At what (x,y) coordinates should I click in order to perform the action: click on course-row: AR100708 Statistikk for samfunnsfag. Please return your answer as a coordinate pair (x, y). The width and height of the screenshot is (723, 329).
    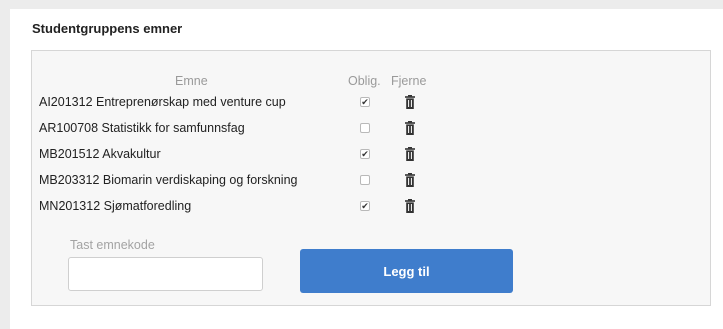
    Looking at the image, I should click on (371, 129).